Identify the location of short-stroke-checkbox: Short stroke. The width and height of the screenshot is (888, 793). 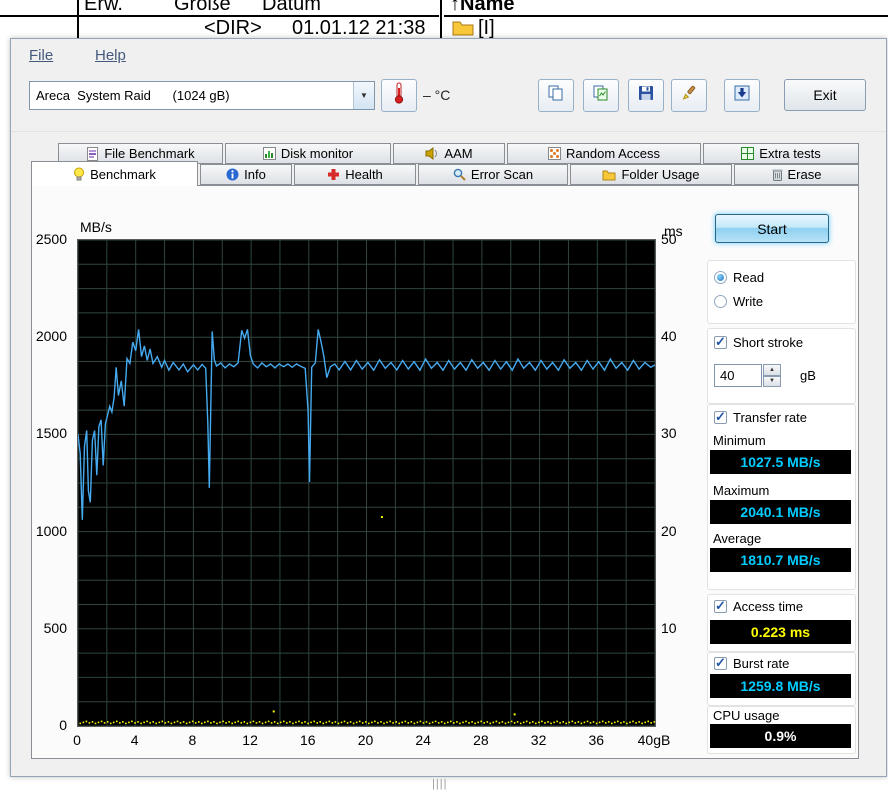
(759, 342).